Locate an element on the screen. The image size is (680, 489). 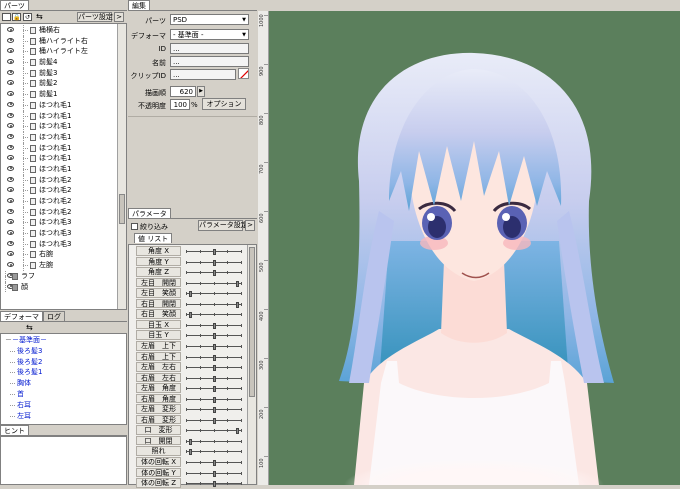
parts-tree-item: 前髪3 is located at coordinates (63, 73).